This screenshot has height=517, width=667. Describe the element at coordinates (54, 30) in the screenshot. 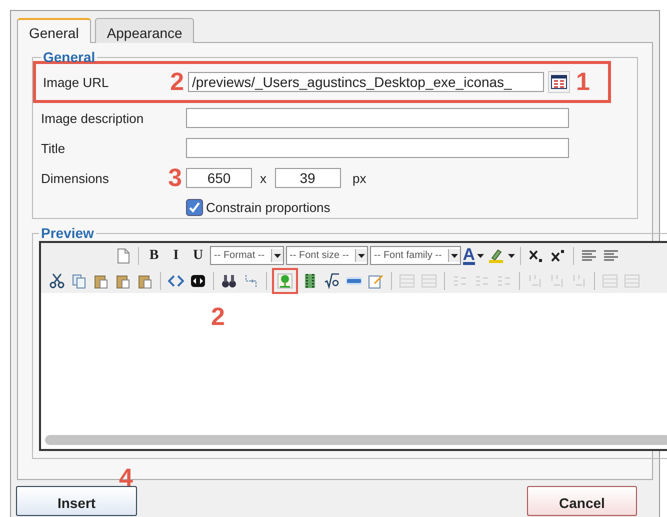

I see `tab: General` at that location.